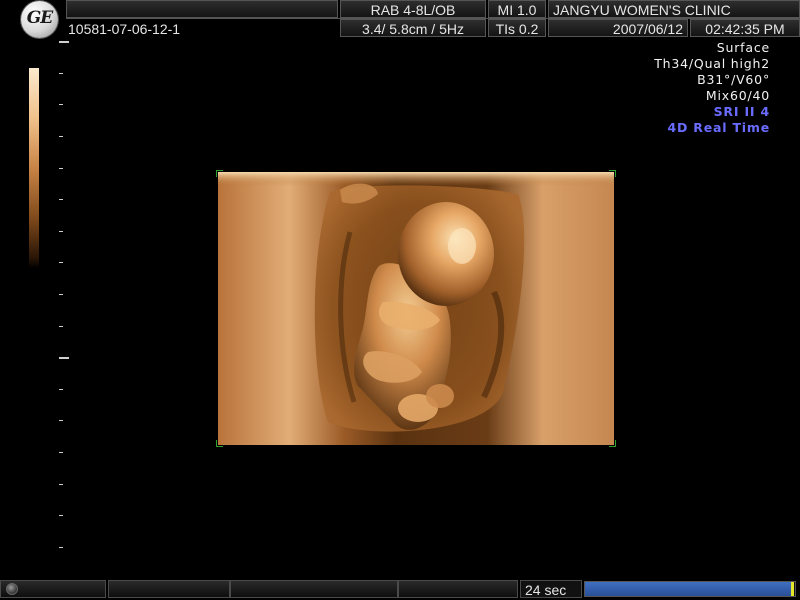 The image size is (800, 600). I want to click on cine-progress-bar, so click(690, 589).